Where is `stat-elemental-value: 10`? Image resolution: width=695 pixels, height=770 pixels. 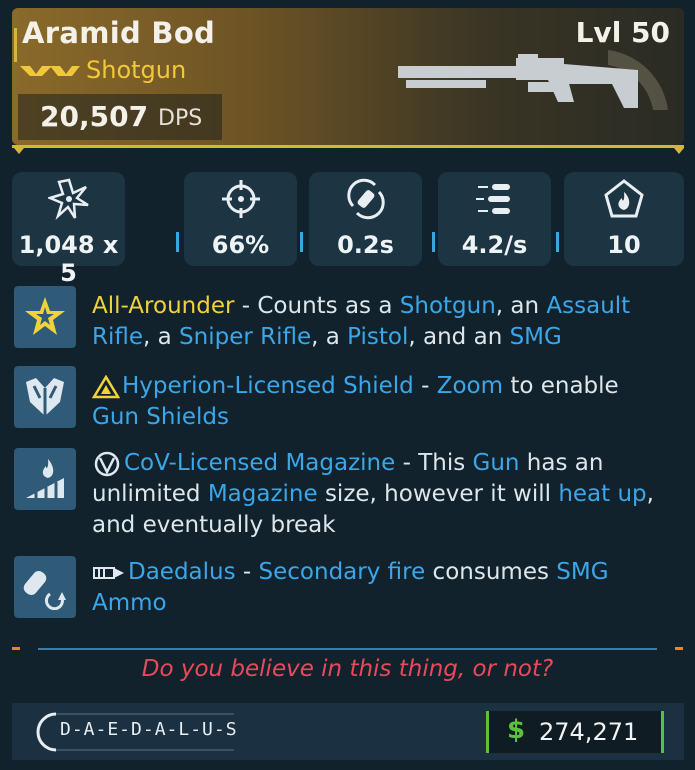 stat-elemental-value: 10 is located at coordinates (624, 245).